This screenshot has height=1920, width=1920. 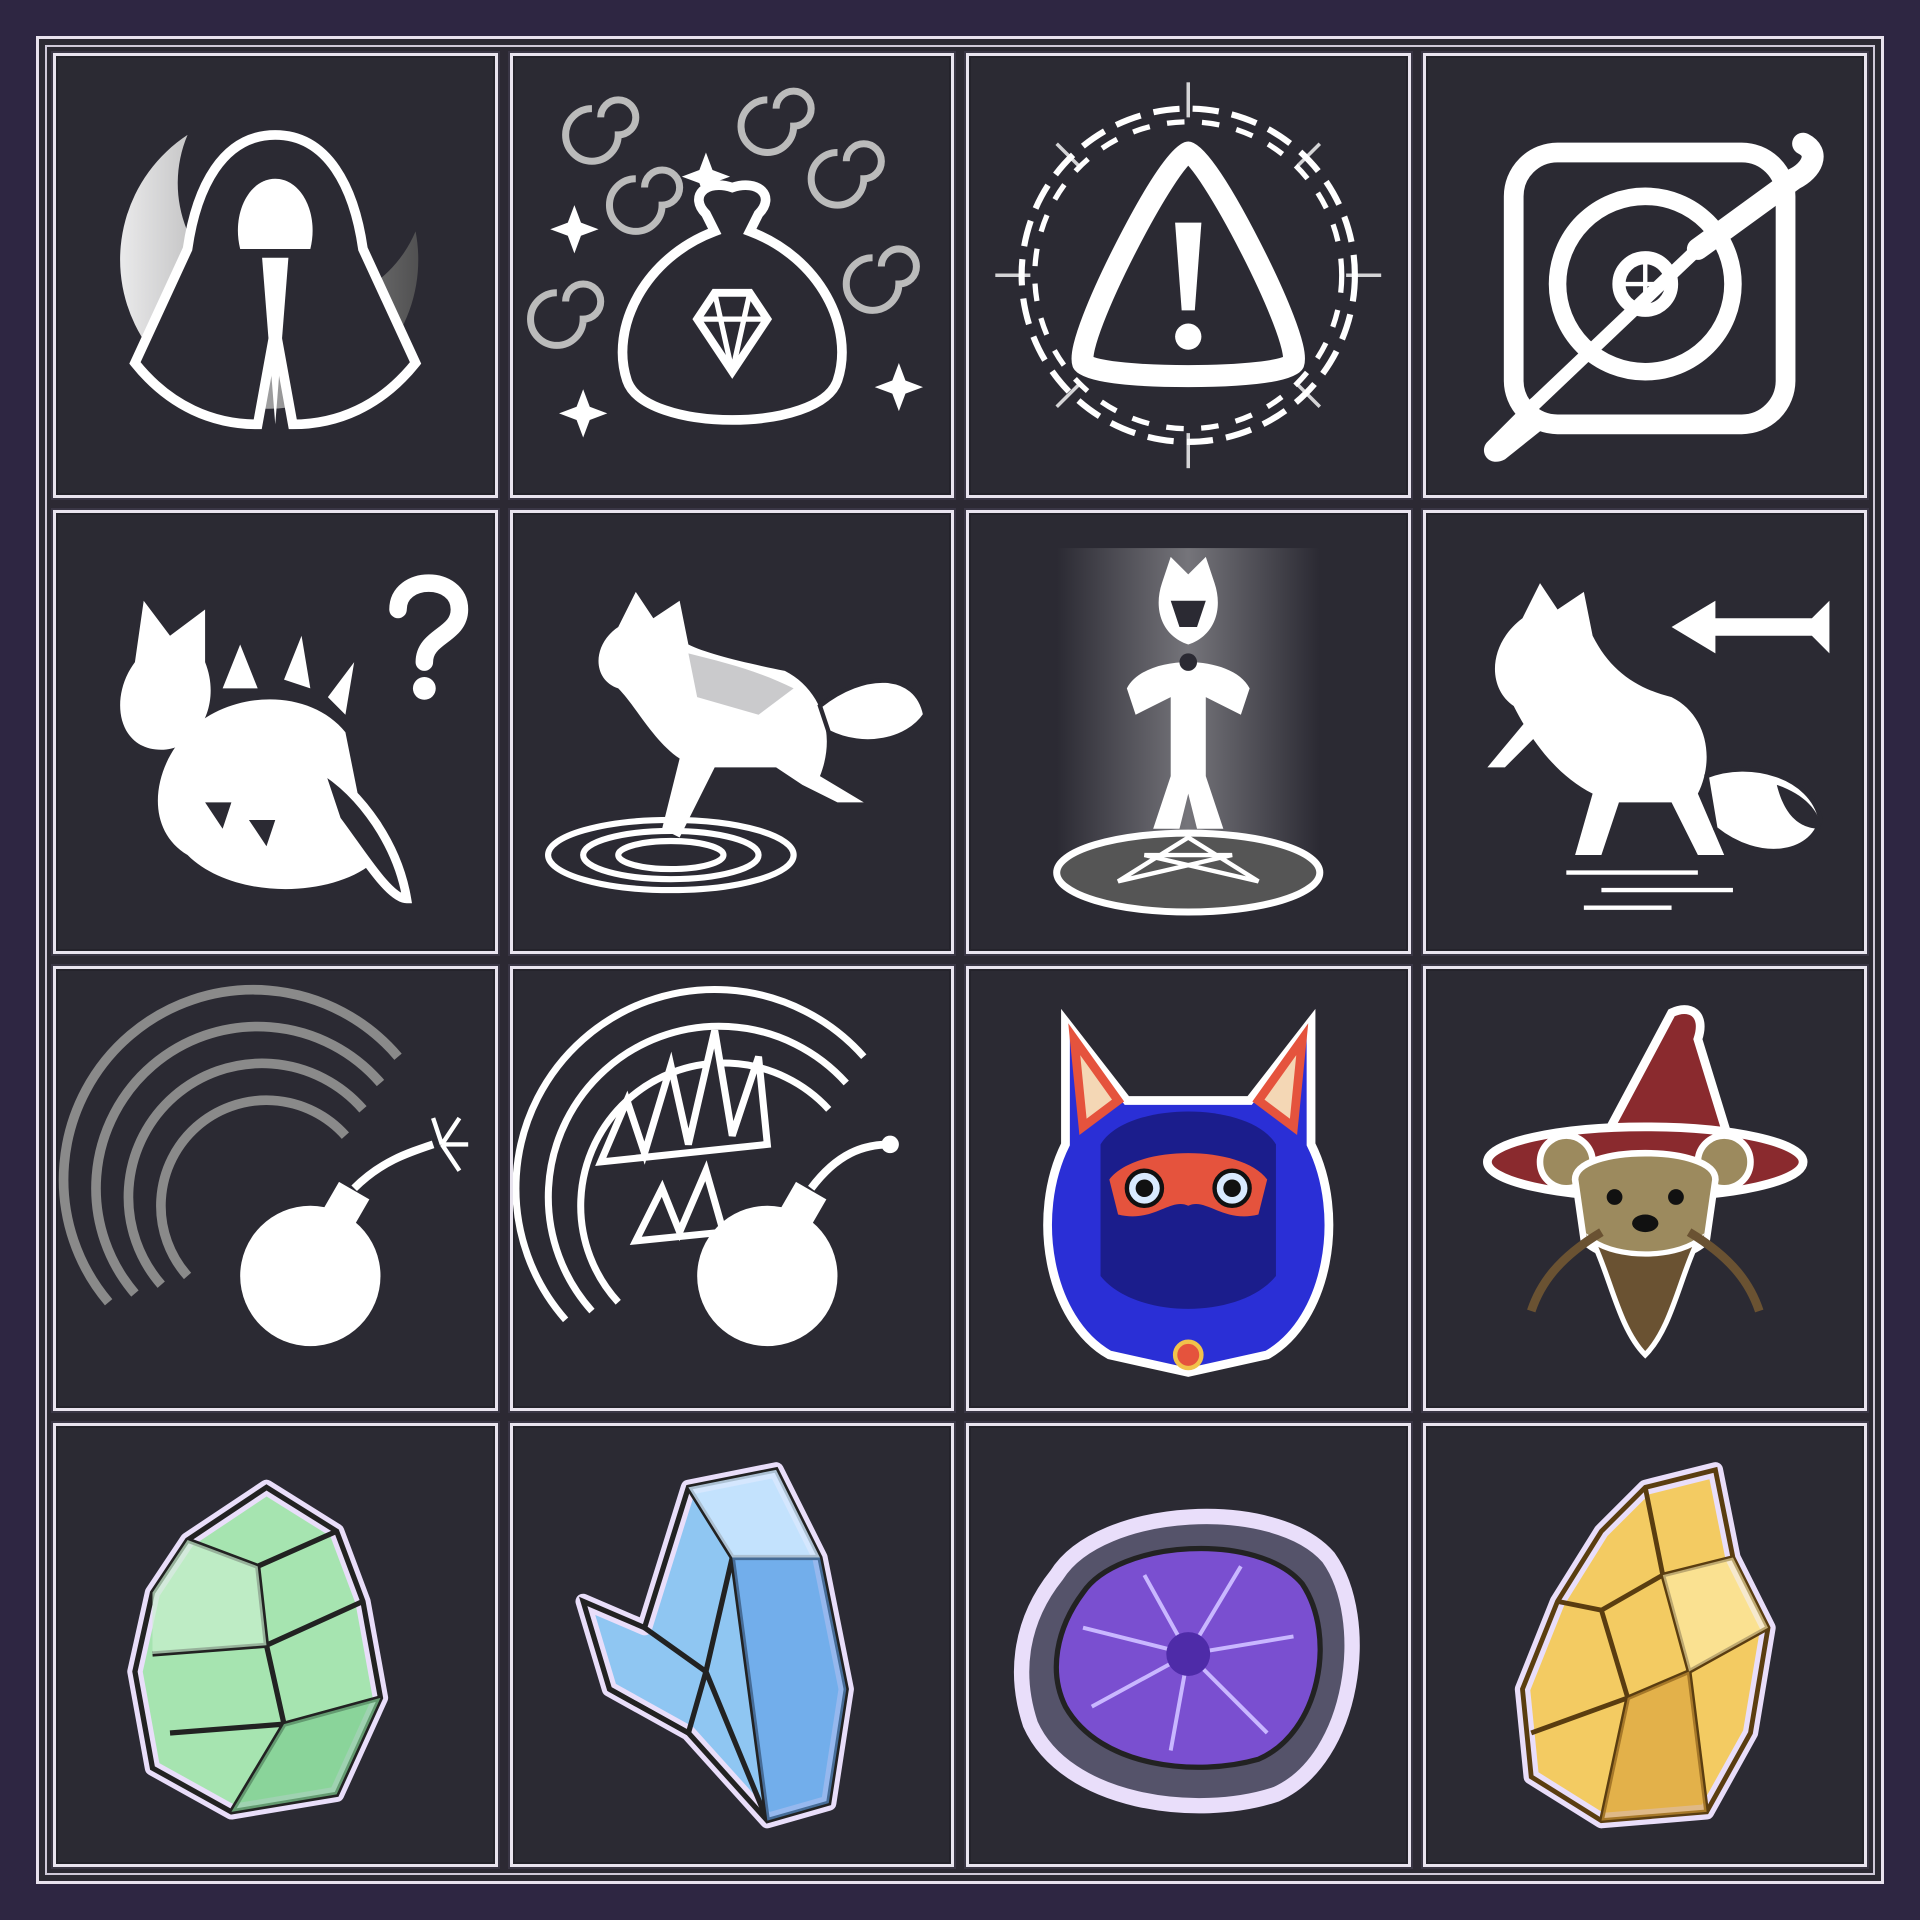 I want to click on green-crystal-cluster-icon, so click(x=258, y=1649).